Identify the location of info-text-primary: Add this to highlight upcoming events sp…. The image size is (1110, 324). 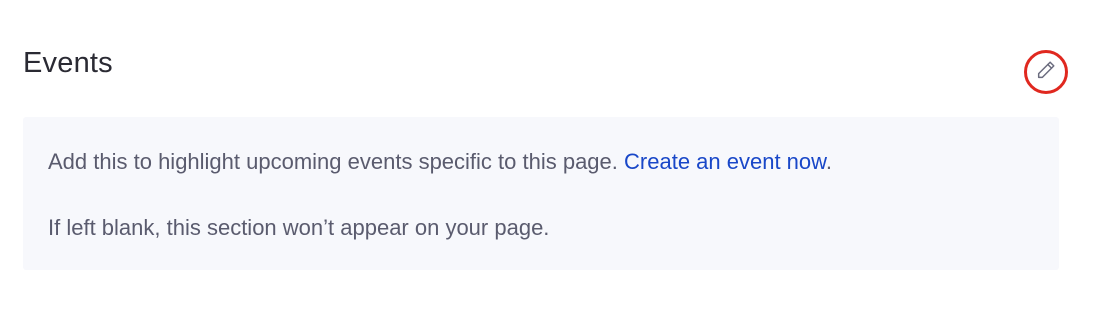
(541, 162).